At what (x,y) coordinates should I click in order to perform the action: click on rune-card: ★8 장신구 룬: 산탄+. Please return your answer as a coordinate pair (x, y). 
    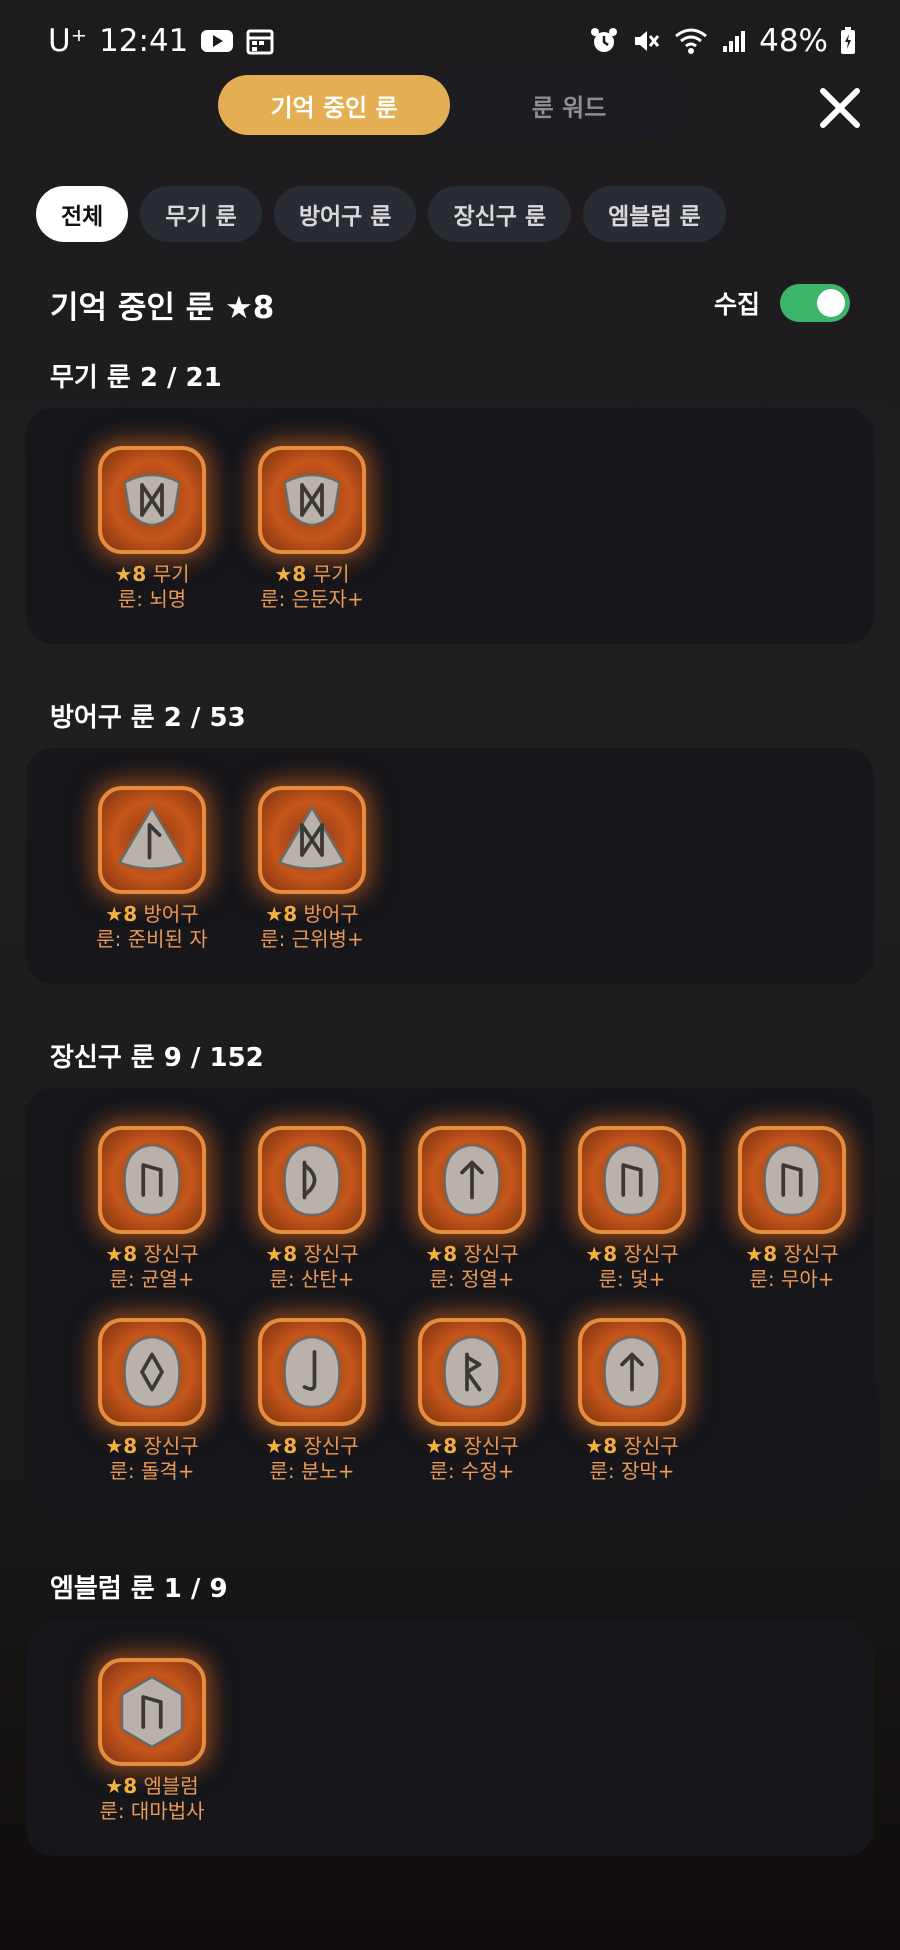
    Looking at the image, I should click on (312, 1209).